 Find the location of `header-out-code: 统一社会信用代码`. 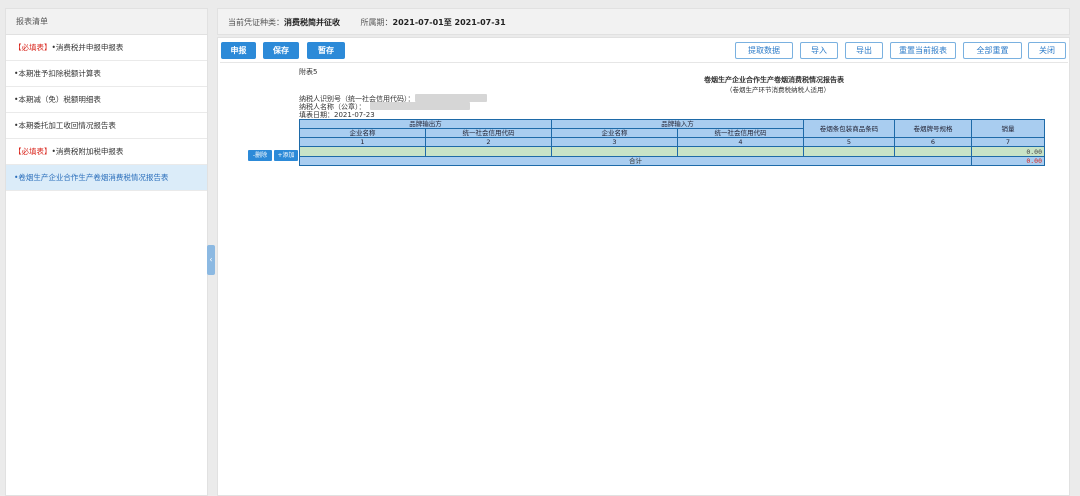

header-out-code: 统一社会信用代码 is located at coordinates (488, 133).